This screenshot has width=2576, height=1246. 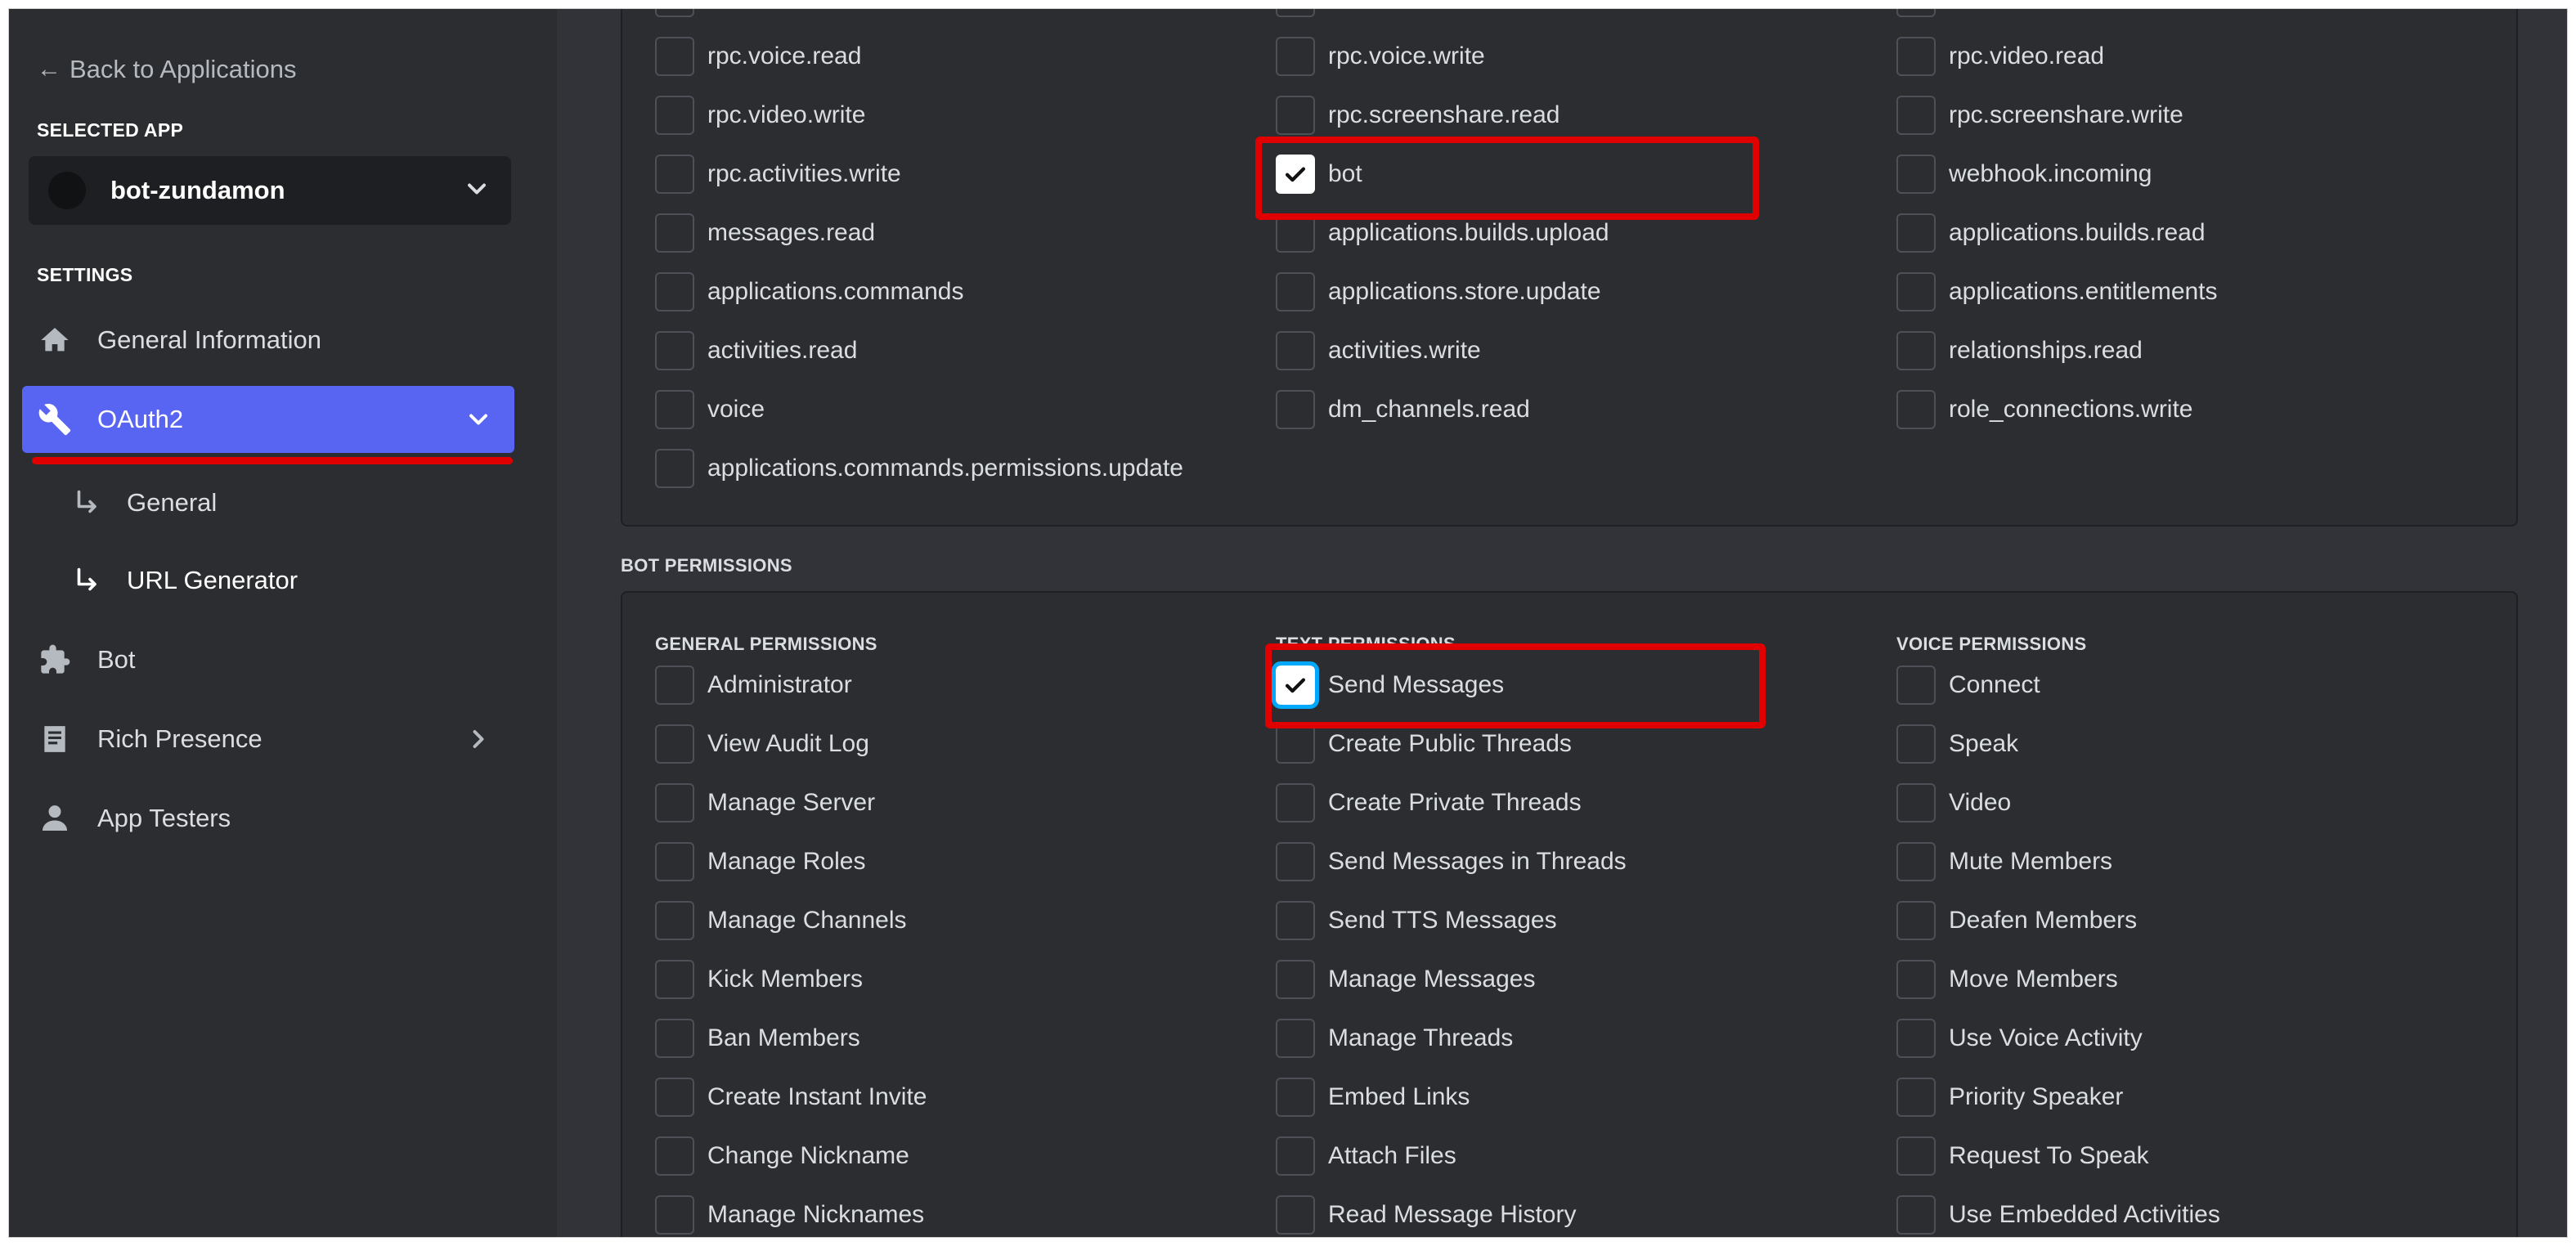 What do you see at coordinates (1366, 1156) in the screenshot?
I see `permission-checkbox-row: Attach Files` at bounding box center [1366, 1156].